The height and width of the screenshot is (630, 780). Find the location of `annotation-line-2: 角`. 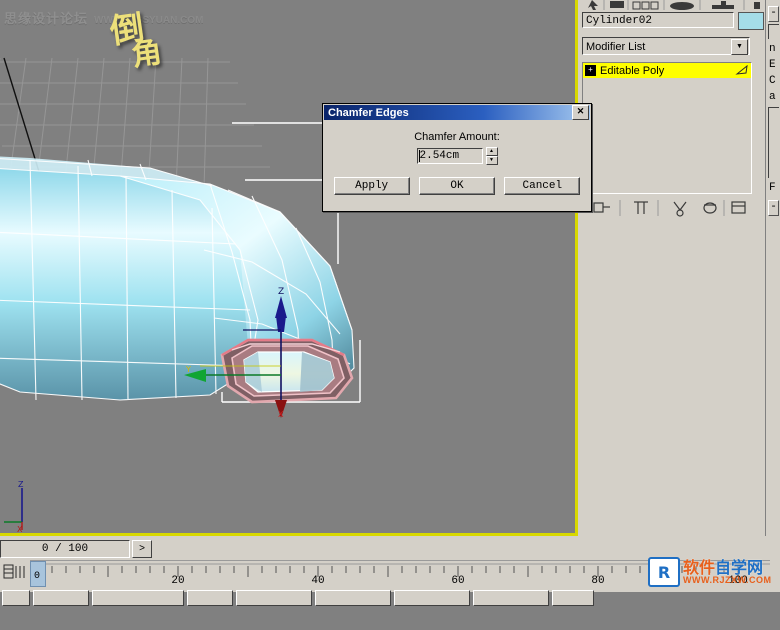

annotation-line-2: 角 is located at coordinates (146, 54).